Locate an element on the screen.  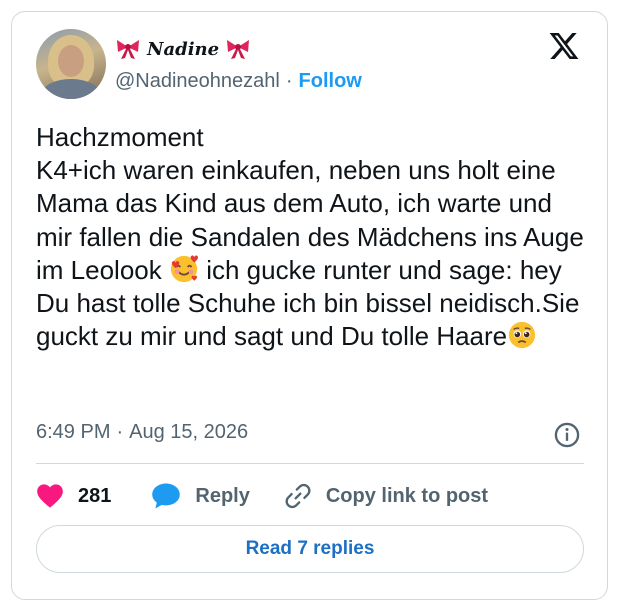
read-replies-button: Read 7 replies is located at coordinates (310, 549).